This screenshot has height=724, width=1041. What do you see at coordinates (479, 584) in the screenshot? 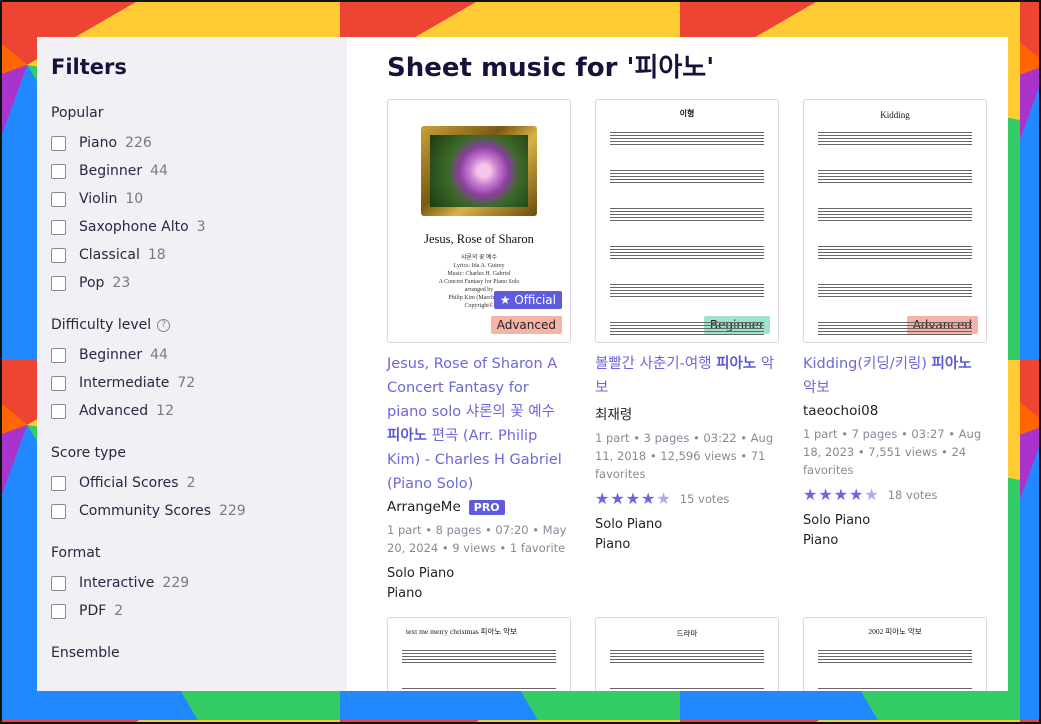
I see `instrumentation: Solo Piano Piano` at bounding box center [479, 584].